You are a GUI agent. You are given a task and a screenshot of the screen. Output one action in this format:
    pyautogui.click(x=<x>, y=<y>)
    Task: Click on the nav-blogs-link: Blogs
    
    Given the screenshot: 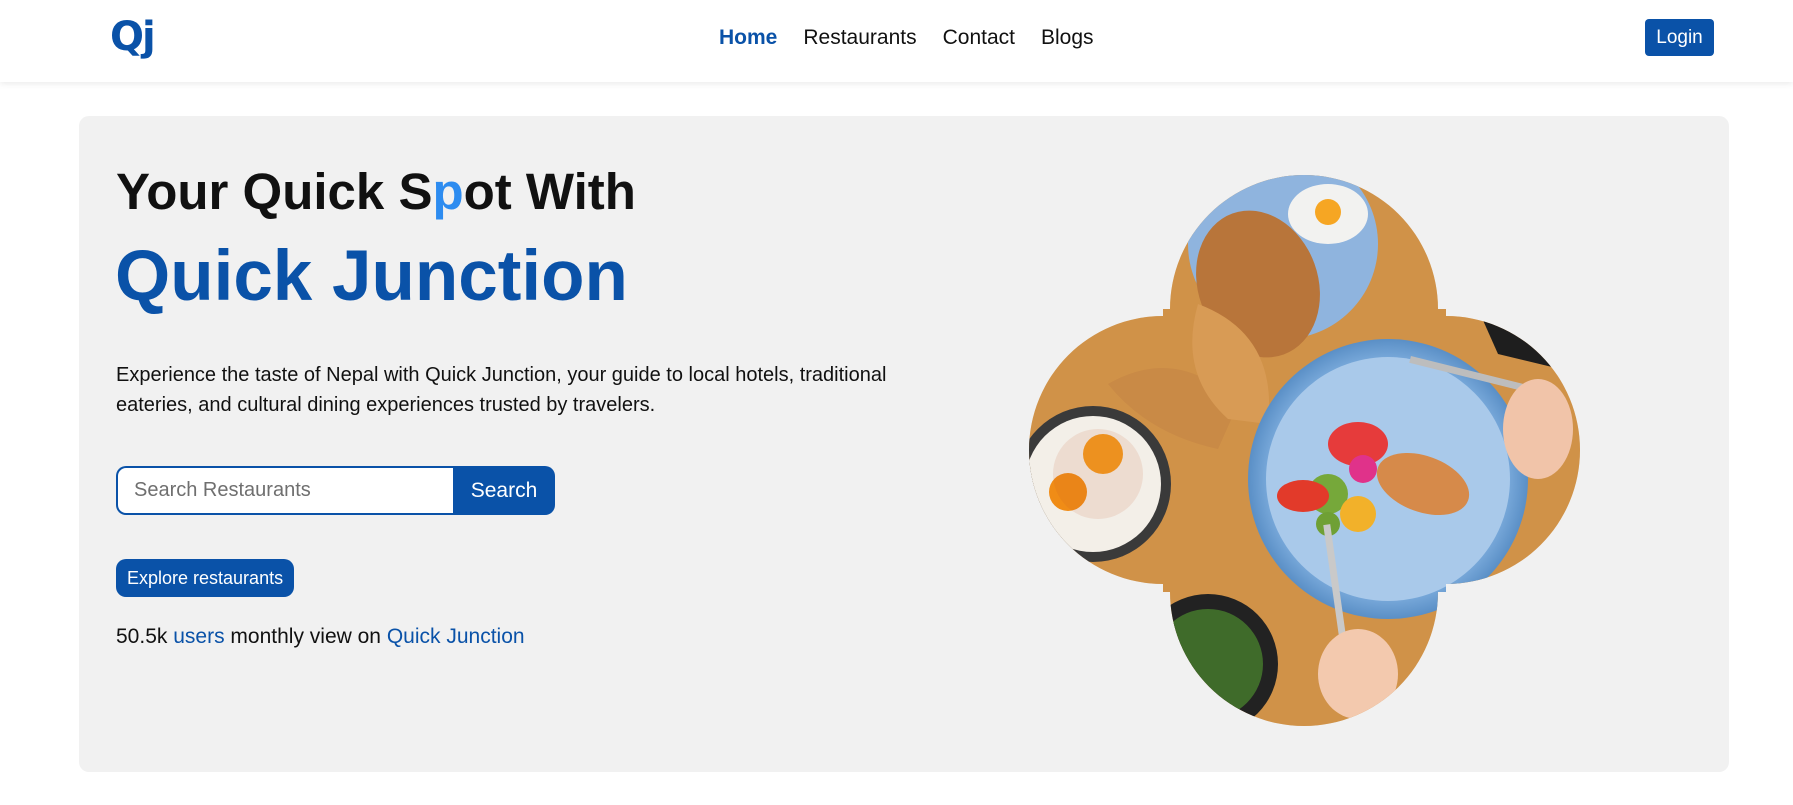 What is the action you would take?
    pyautogui.click(x=1067, y=38)
    